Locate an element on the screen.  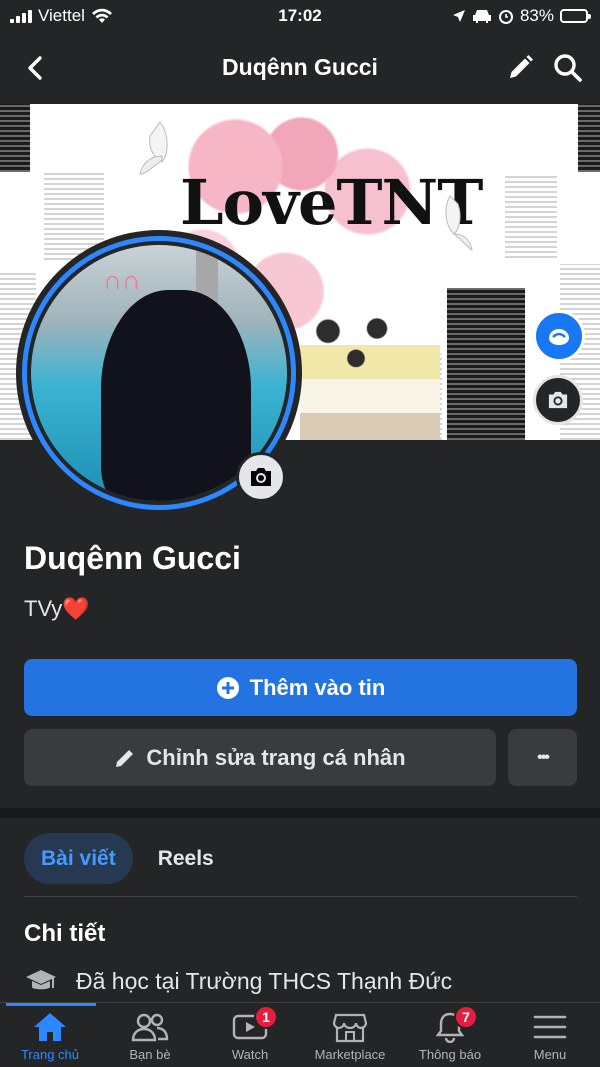
bunny-ears-icon: ∩∩ is located at coordinates (122, 280).